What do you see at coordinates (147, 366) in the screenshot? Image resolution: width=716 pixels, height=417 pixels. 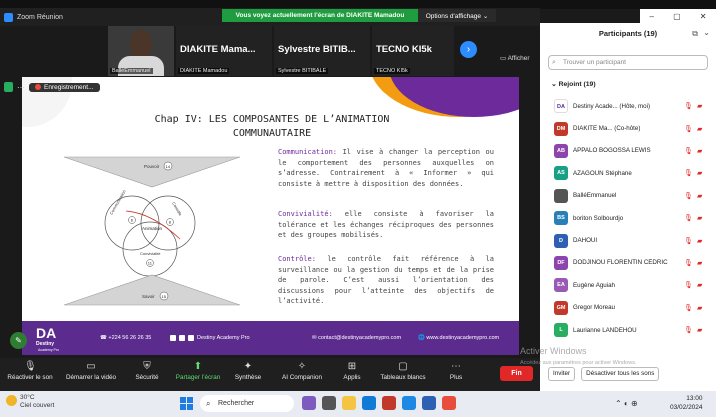 I see `security-icon: ⛨` at bounding box center [147, 366].